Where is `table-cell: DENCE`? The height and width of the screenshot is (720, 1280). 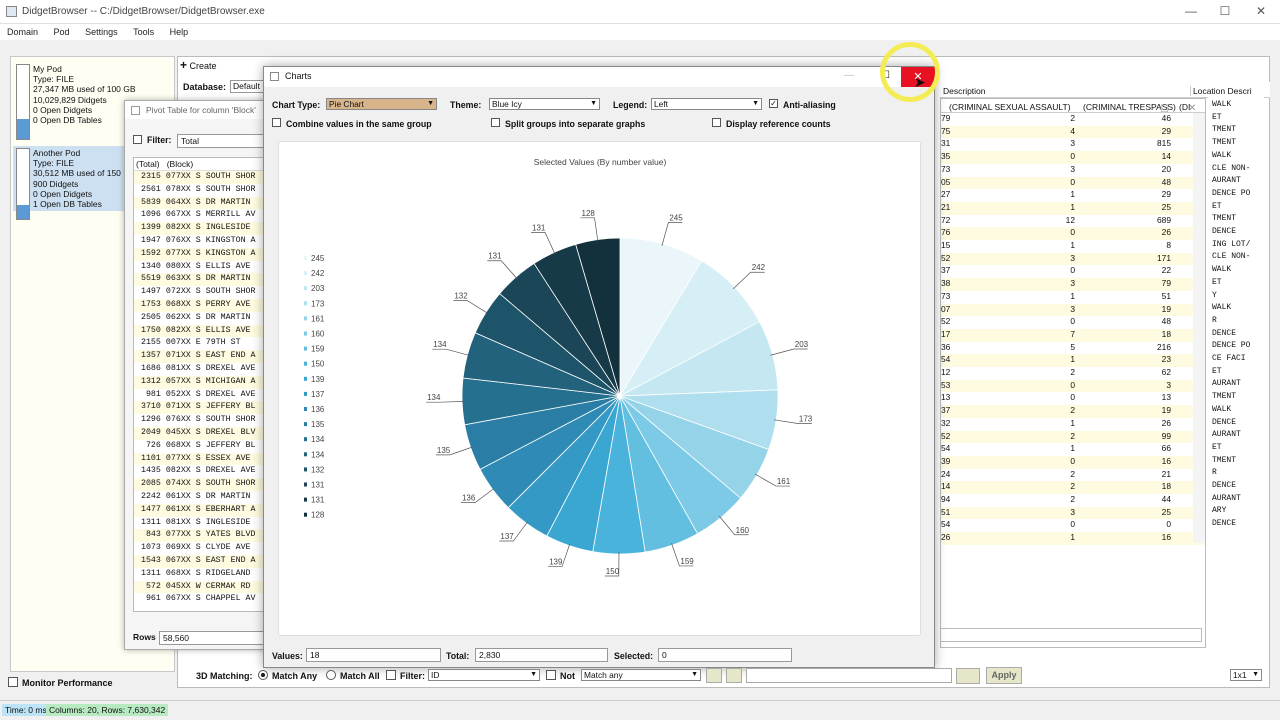 table-cell: DENCE is located at coordinates (1224, 422).